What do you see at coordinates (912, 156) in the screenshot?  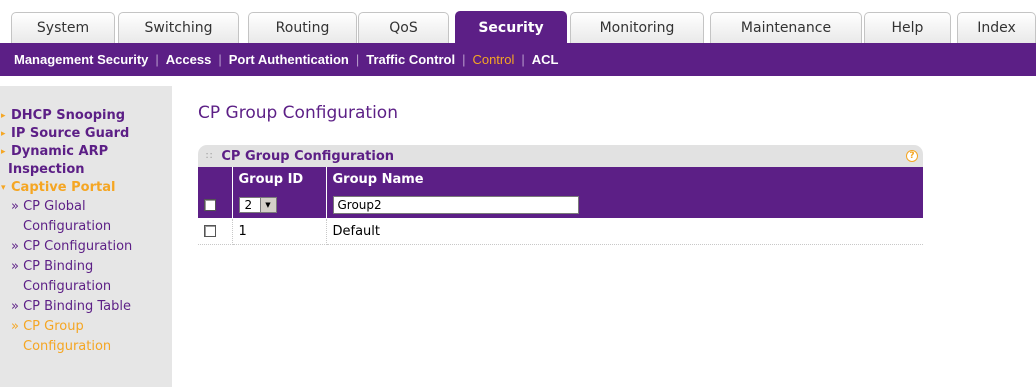 I see `help-icon: ?` at bounding box center [912, 156].